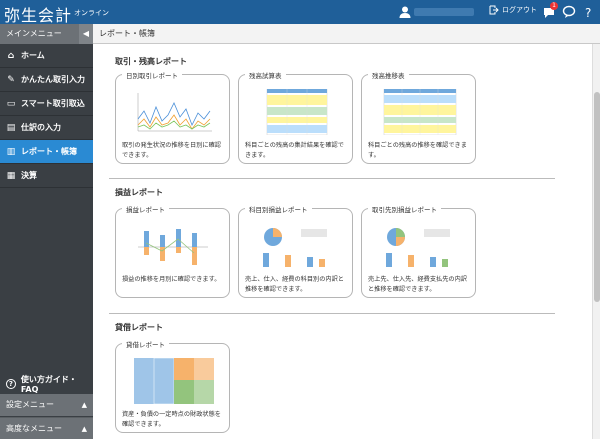  I want to click on faq-label: 使い方ガイド・FAQ, so click(48, 384).